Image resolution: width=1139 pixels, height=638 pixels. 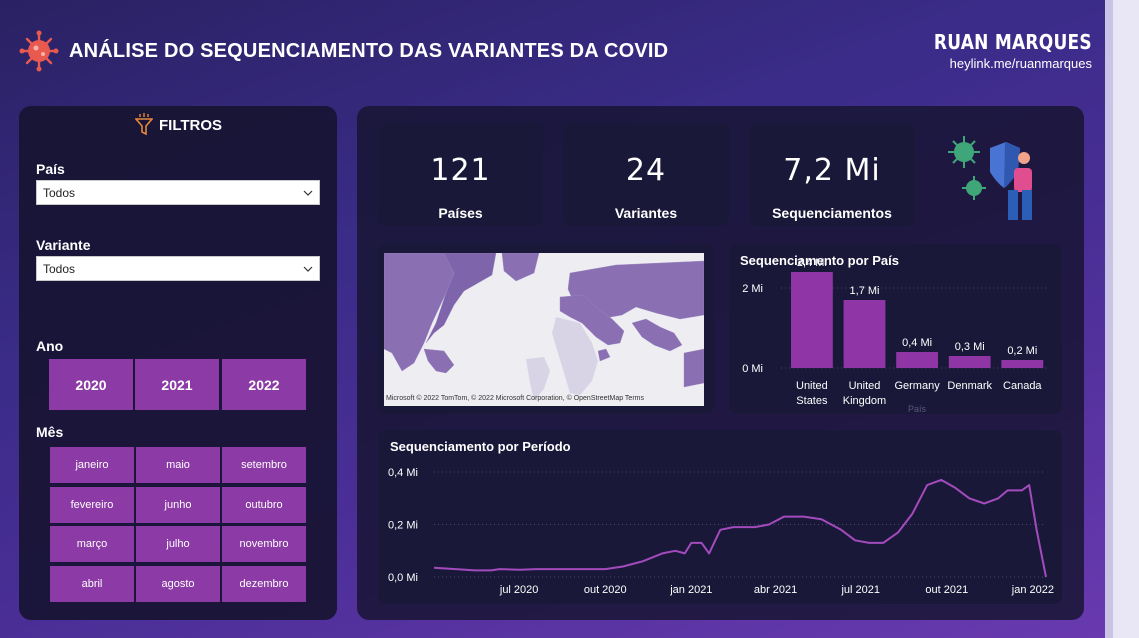 What do you see at coordinates (1122, 319) in the screenshot?
I see `right-scroll-strip` at bounding box center [1122, 319].